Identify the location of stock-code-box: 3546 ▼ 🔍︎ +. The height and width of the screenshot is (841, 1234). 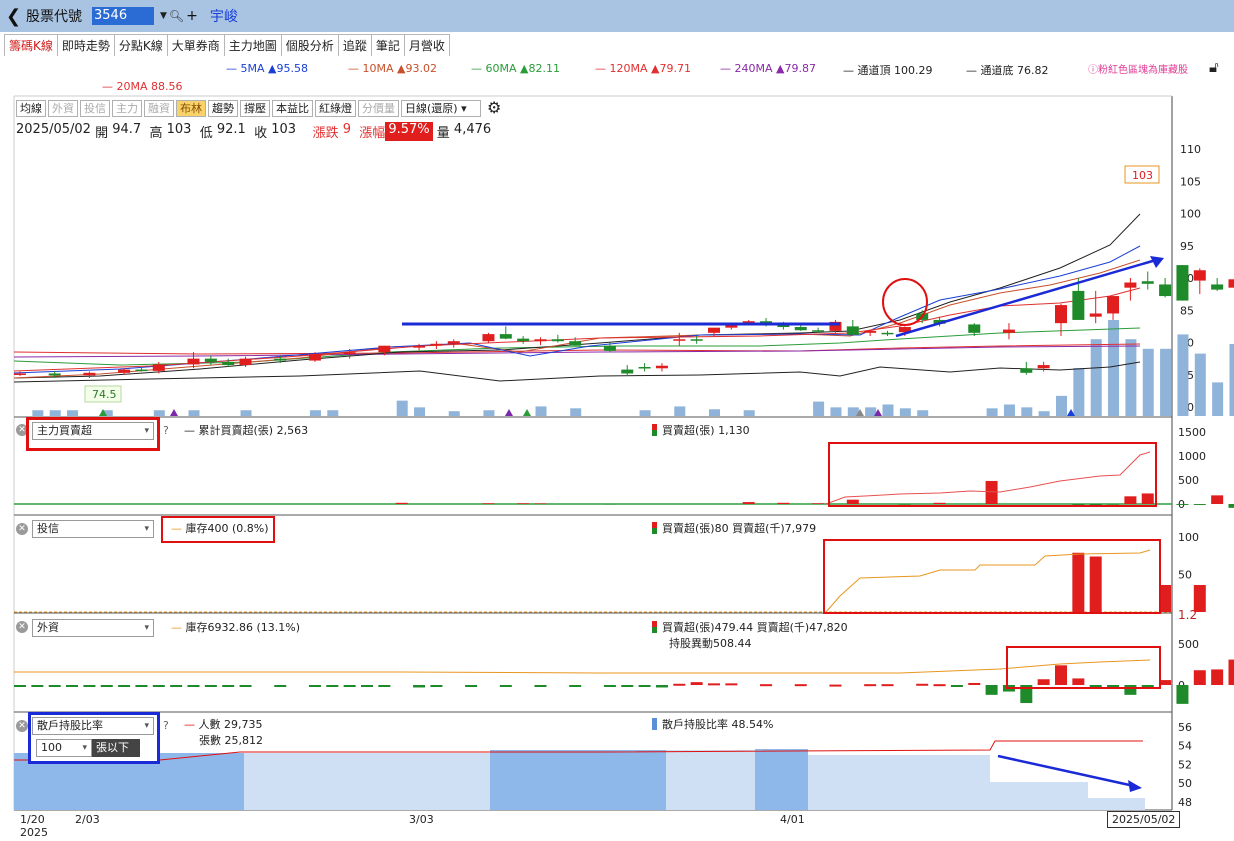
(145, 16).